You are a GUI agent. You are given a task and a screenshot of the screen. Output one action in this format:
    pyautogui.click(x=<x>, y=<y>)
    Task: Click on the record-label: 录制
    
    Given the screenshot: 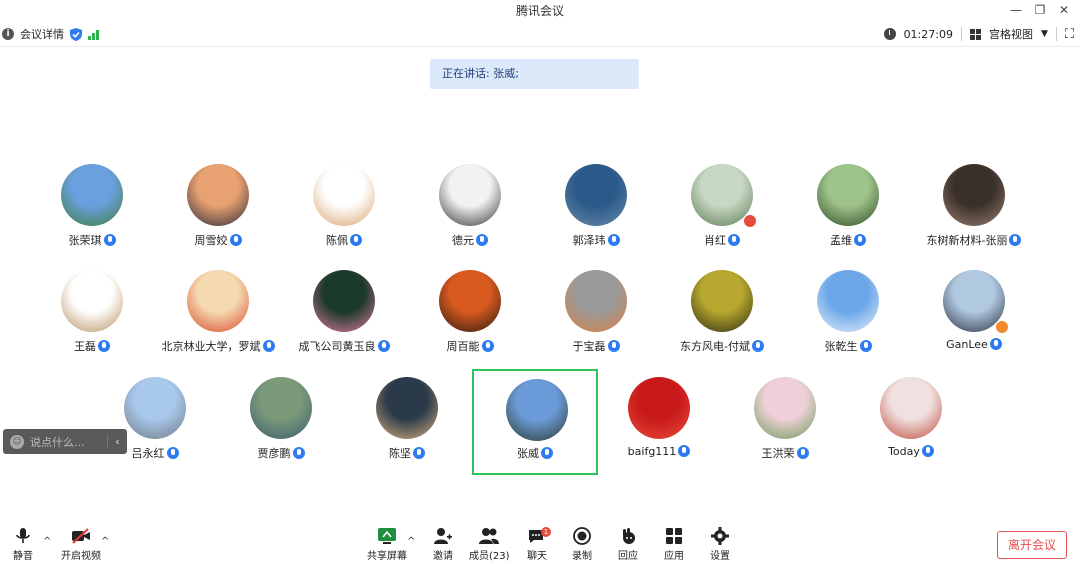 What is the action you would take?
    pyautogui.click(x=582, y=556)
    